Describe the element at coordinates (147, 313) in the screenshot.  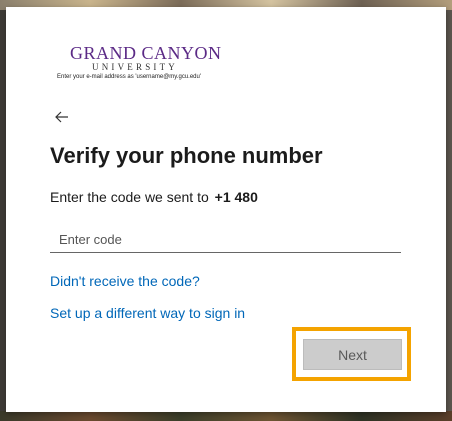
I see `alternate-sign-in-link: Set up a different way to sign in` at that location.